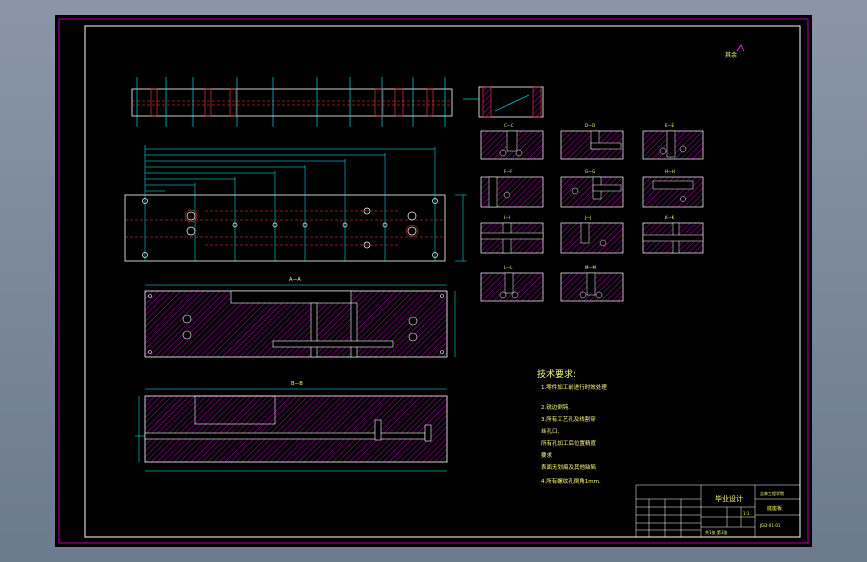 This screenshot has width=867, height=562. I want to click on section-label-10: L—L, so click(508, 267).